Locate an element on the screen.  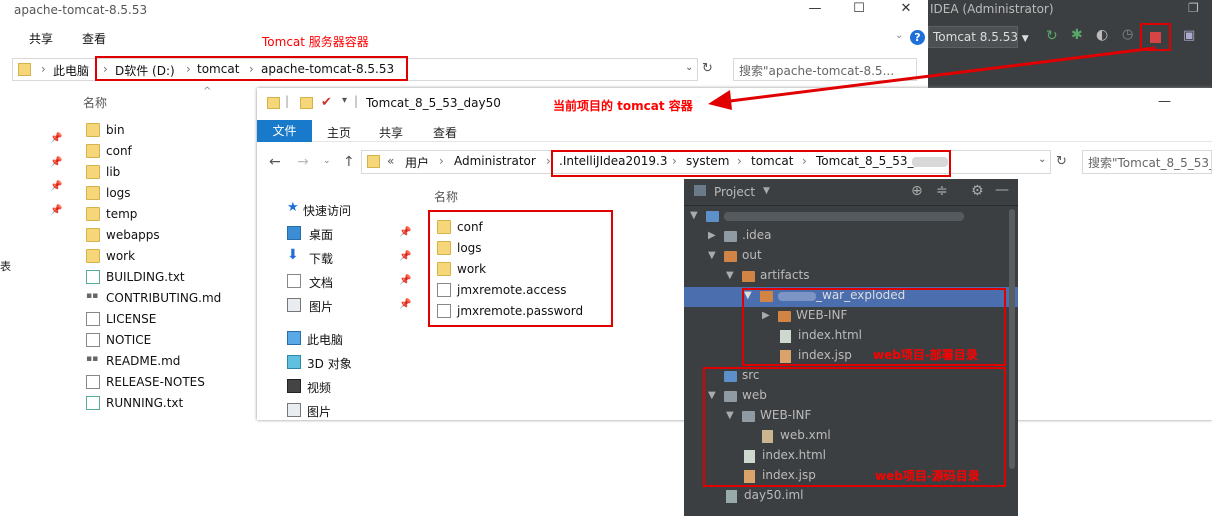
minimize-icon: — is located at coordinates (815, 10).